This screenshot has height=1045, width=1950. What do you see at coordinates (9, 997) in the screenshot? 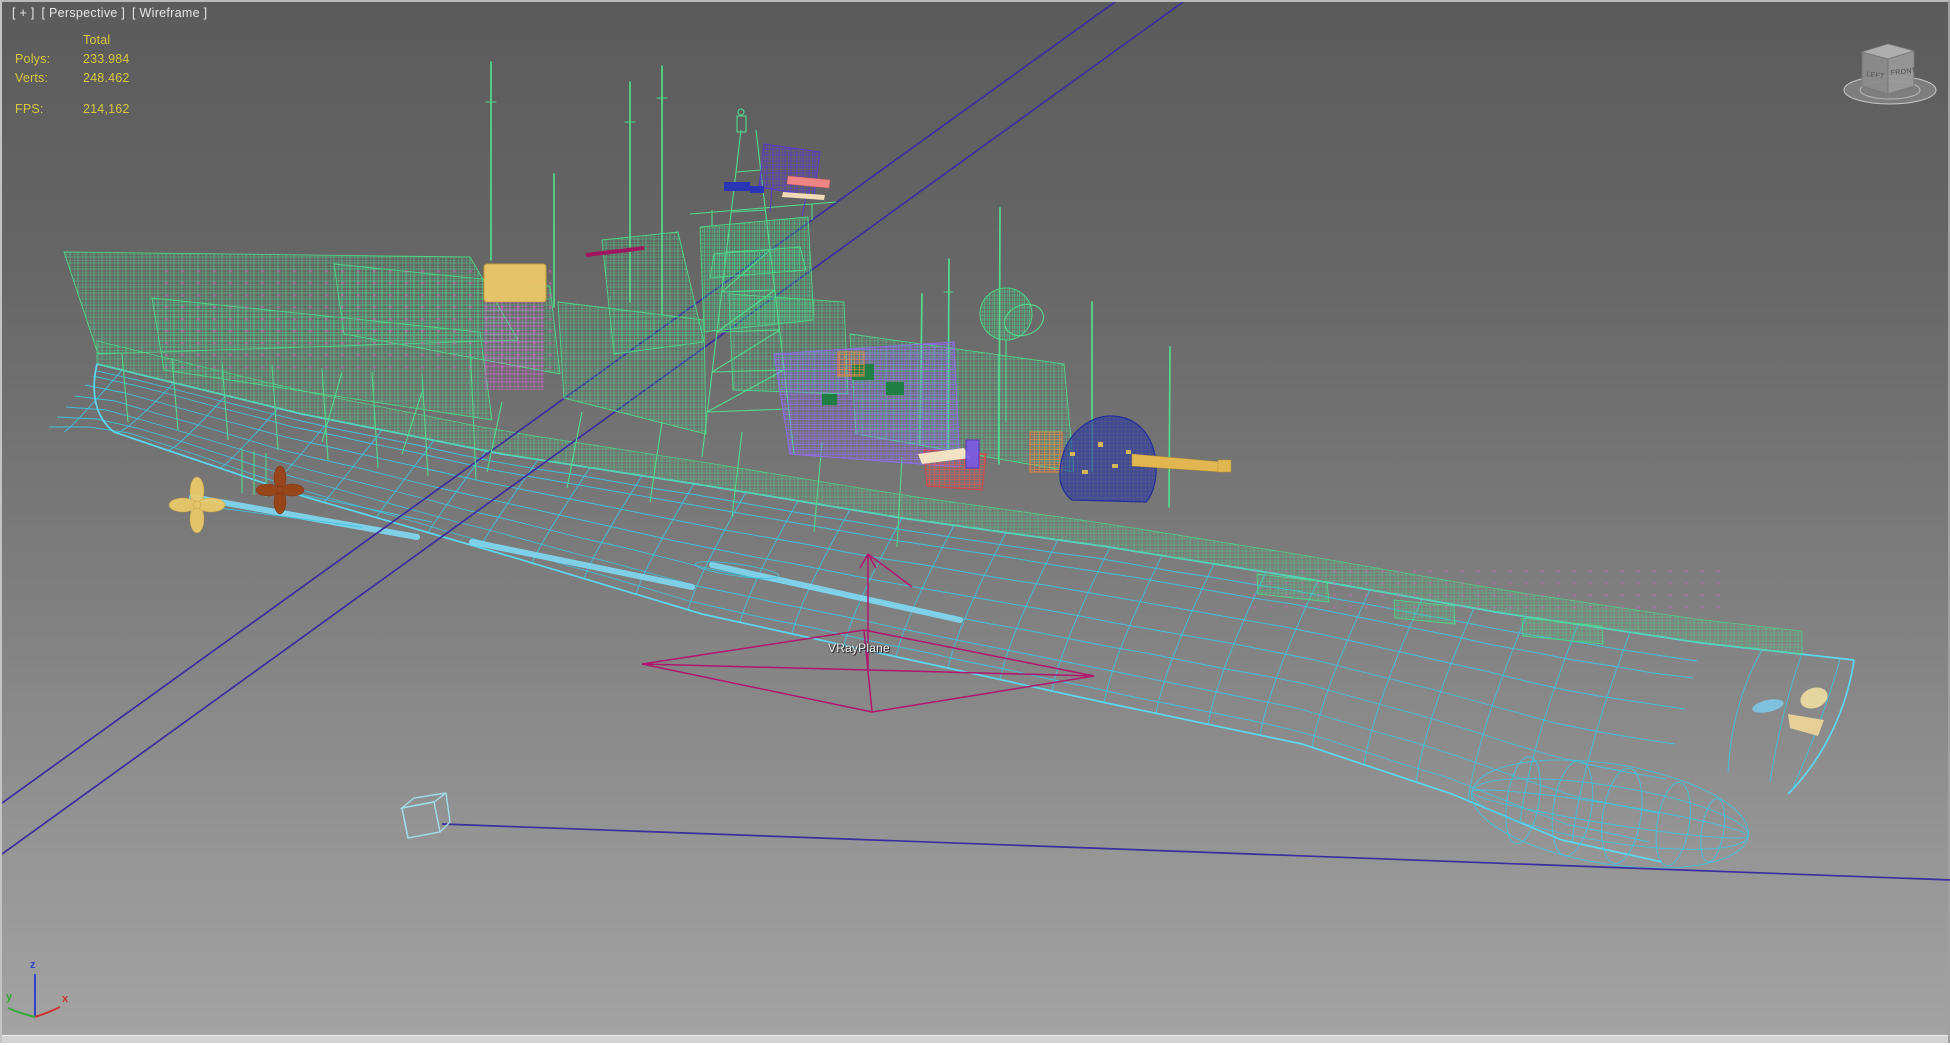
I see `axis-y-label: y` at bounding box center [9, 997].